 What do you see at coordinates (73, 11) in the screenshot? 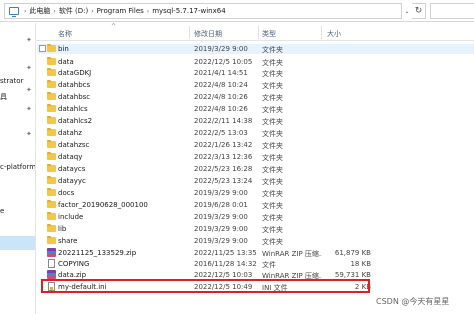
I see `breadcrumb-drive: 软件 (D:)` at bounding box center [73, 11].